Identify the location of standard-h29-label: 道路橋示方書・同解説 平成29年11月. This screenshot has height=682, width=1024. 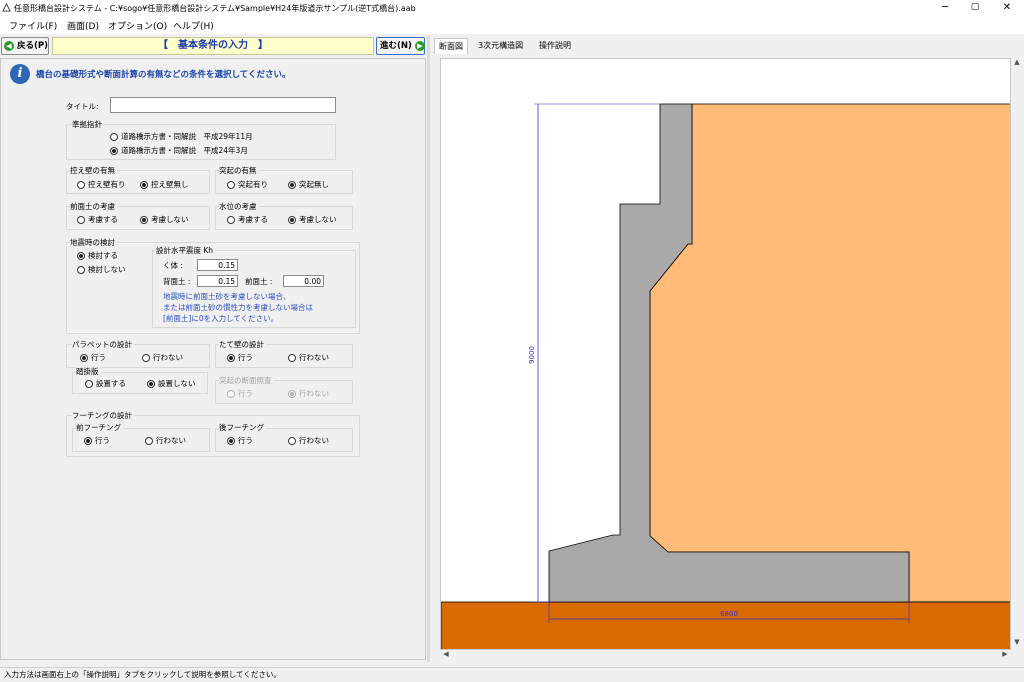
(187, 136).